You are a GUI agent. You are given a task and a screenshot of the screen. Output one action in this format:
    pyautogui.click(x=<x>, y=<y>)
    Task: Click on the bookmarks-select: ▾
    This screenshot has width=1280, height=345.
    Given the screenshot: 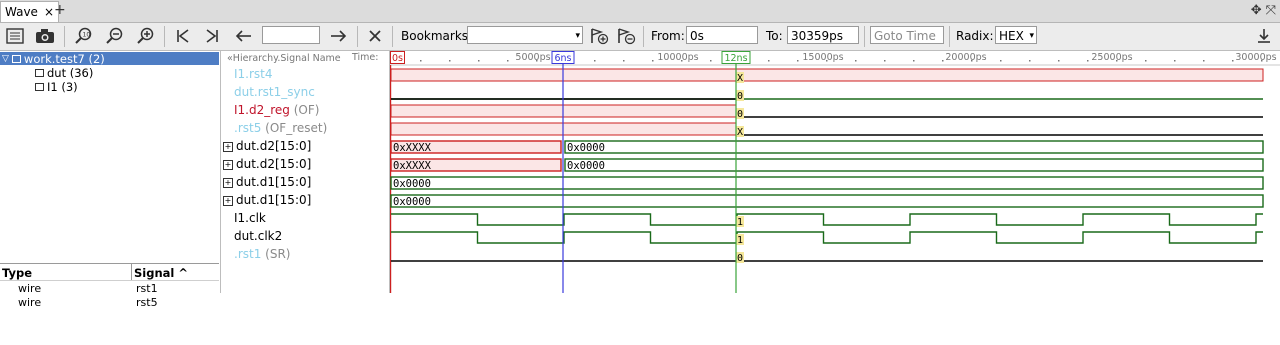 What is the action you would take?
    pyautogui.click(x=525, y=35)
    